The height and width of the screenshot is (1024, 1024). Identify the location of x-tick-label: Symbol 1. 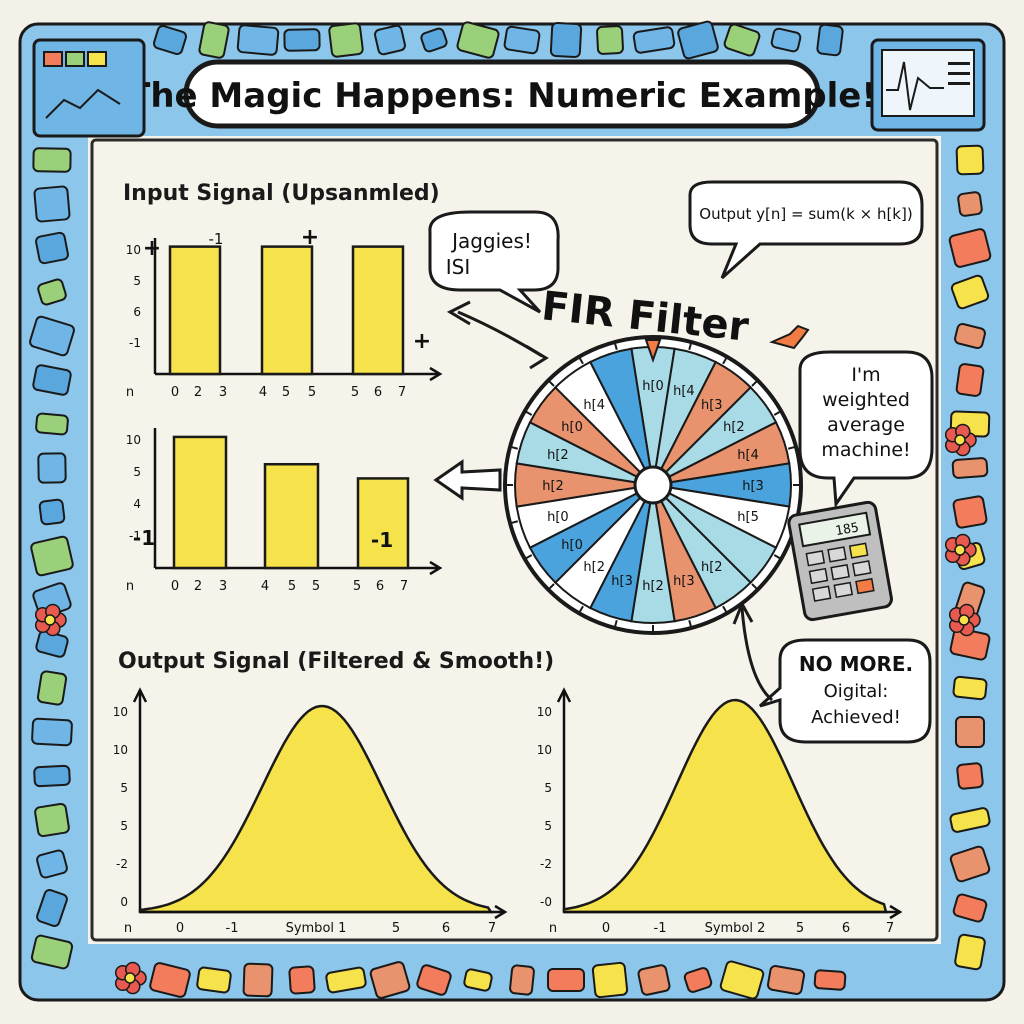
(316, 928).